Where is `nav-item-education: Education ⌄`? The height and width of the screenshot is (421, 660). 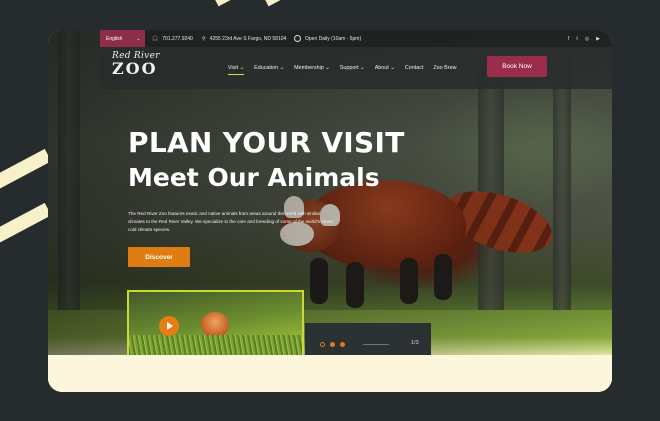 nav-item-education: Education ⌄ is located at coordinates (269, 68).